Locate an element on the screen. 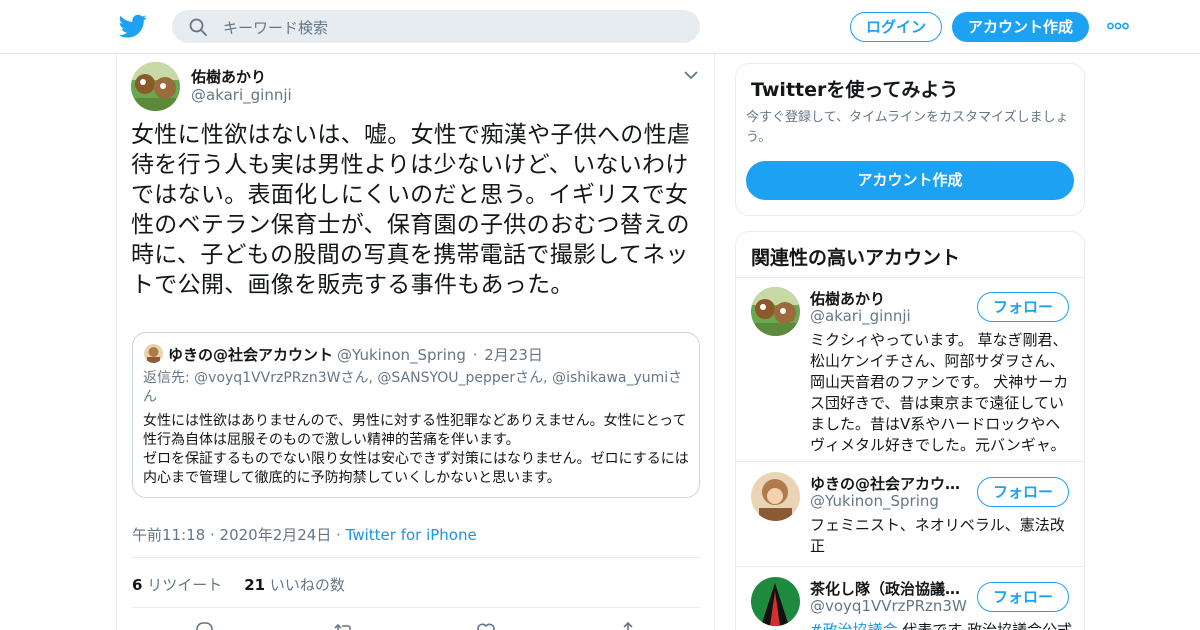 This screenshot has width=1200, height=630. search-bar: キーワード検索 is located at coordinates (436, 26).